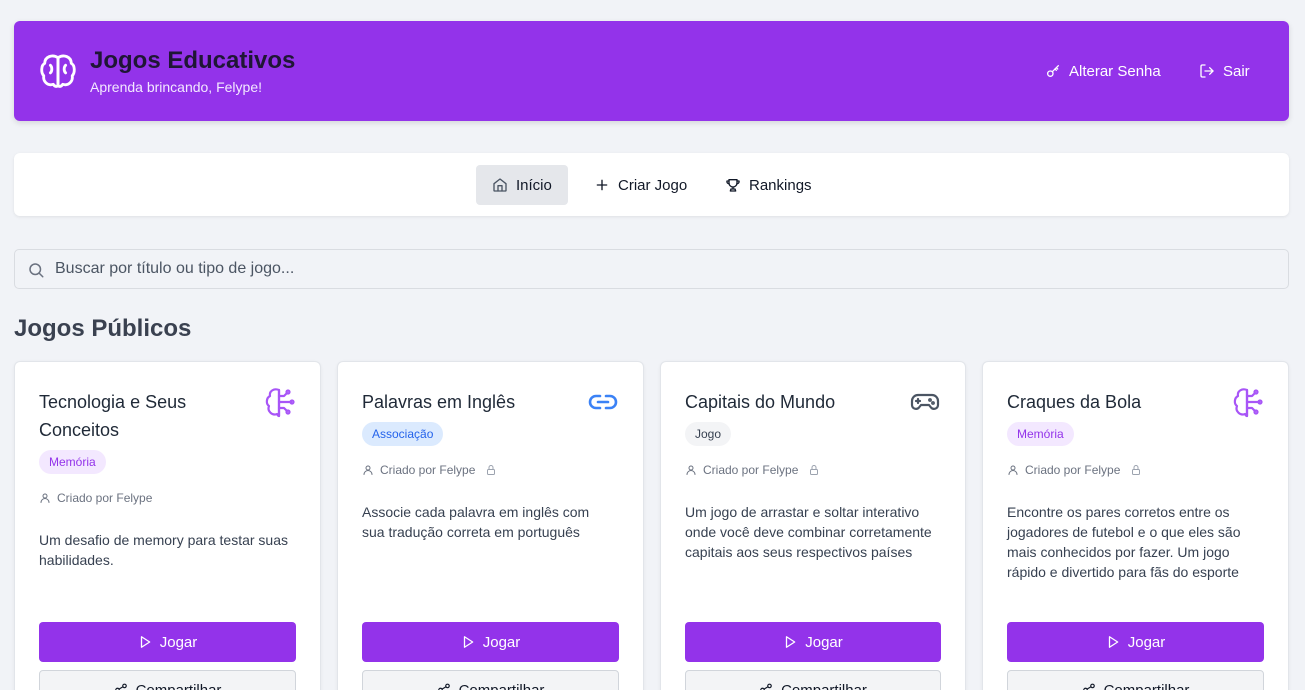  What do you see at coordinates (500, 185) in the screenshot?
I see `home-icon` at bounding box center [500, 185].